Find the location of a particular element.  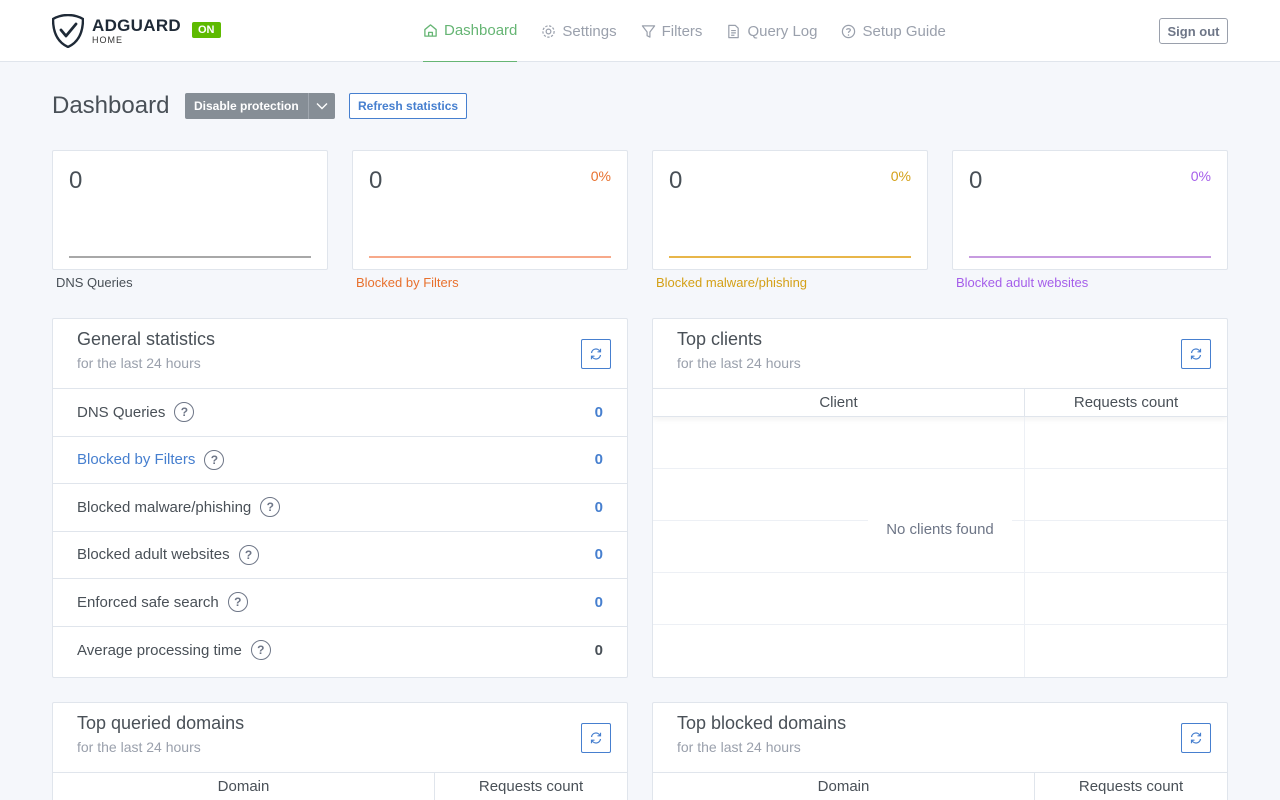

stat-label-dns-queries: DNS Queries is located at coordinates (94, 282).